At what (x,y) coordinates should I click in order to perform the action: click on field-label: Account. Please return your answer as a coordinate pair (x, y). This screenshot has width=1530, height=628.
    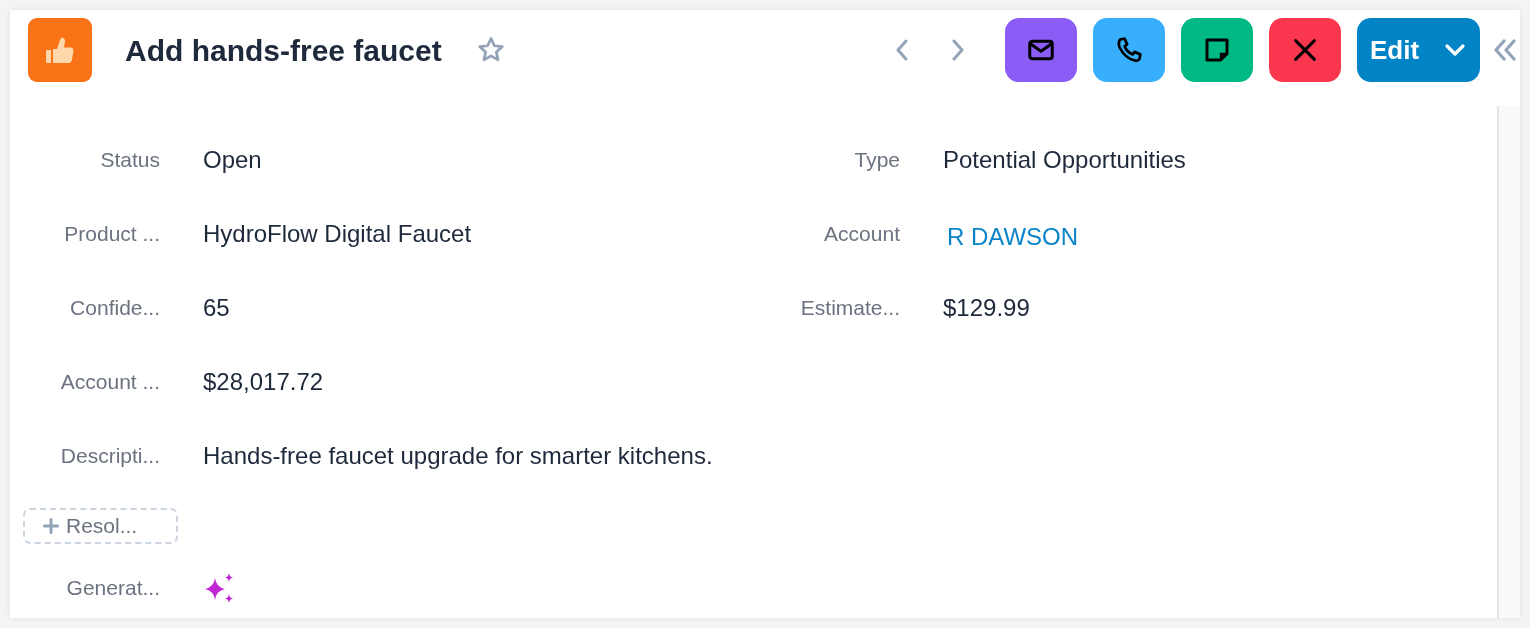
    Looking at the image, I should click on (861, 234).